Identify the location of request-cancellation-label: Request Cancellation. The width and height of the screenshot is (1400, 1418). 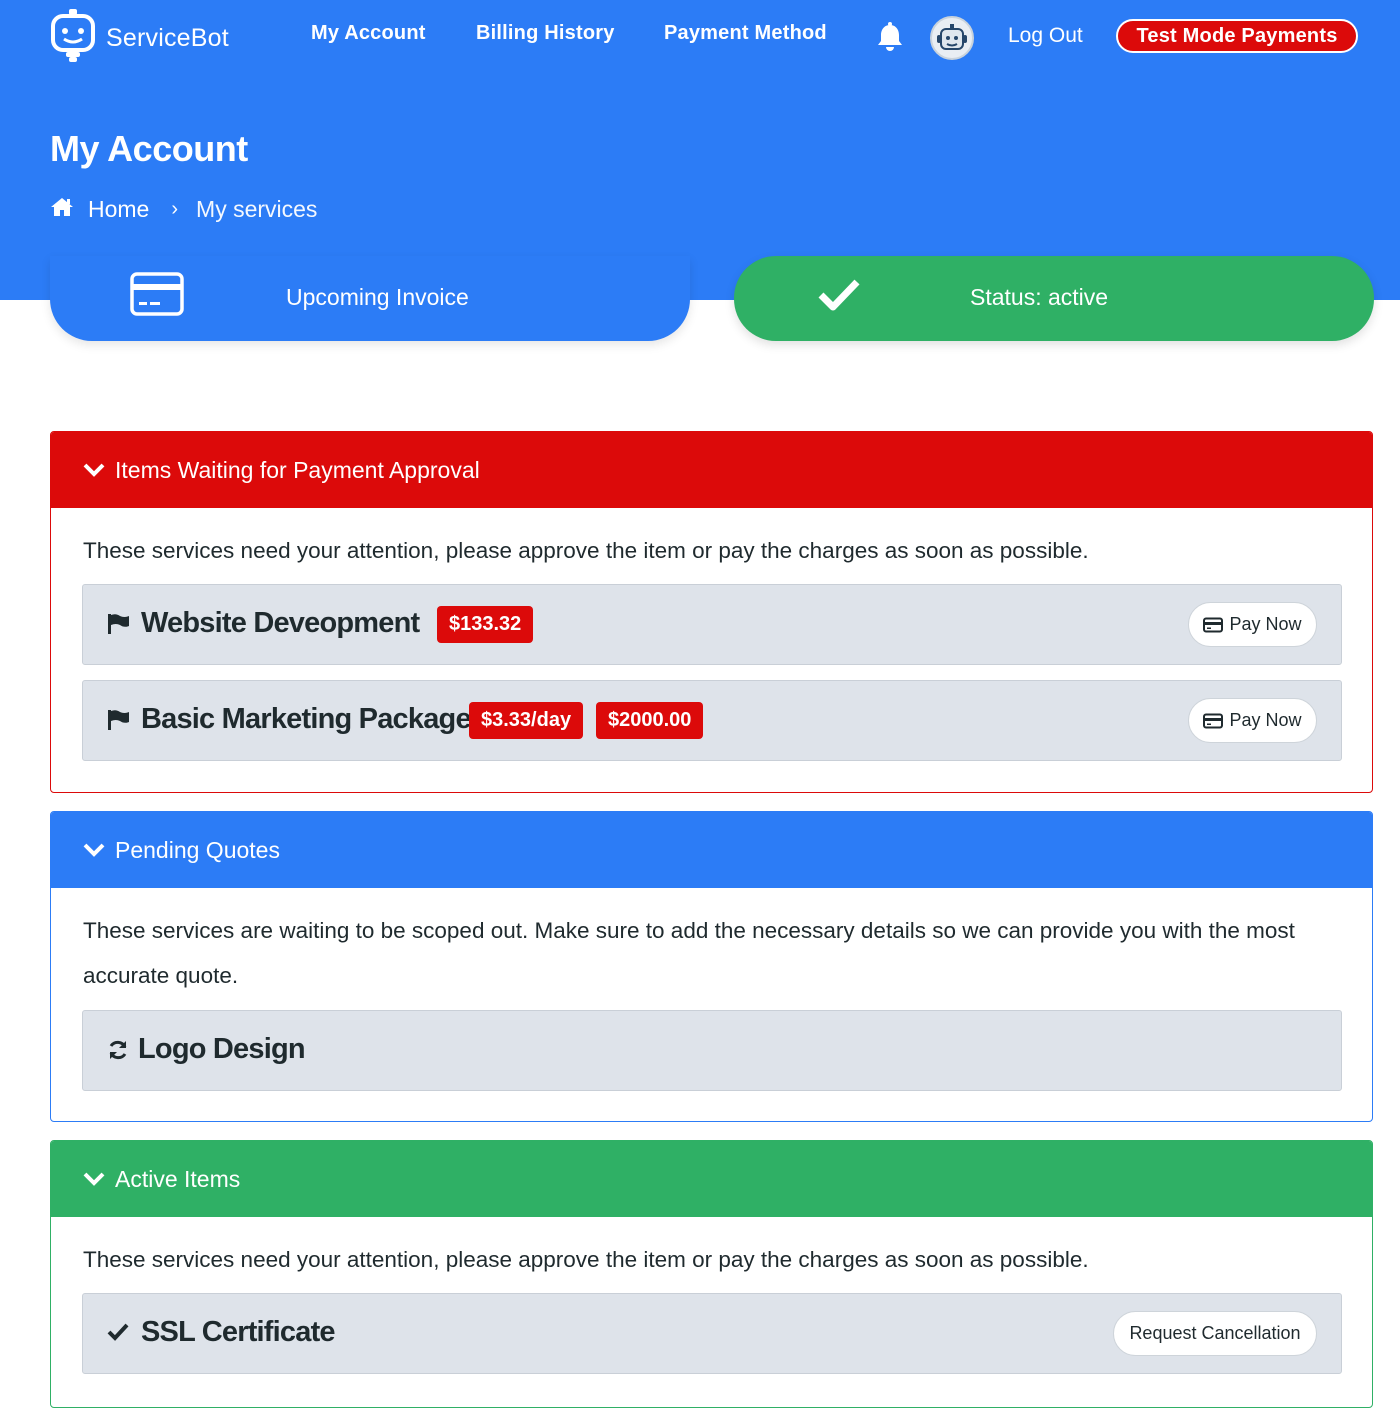
(1215, 1333).